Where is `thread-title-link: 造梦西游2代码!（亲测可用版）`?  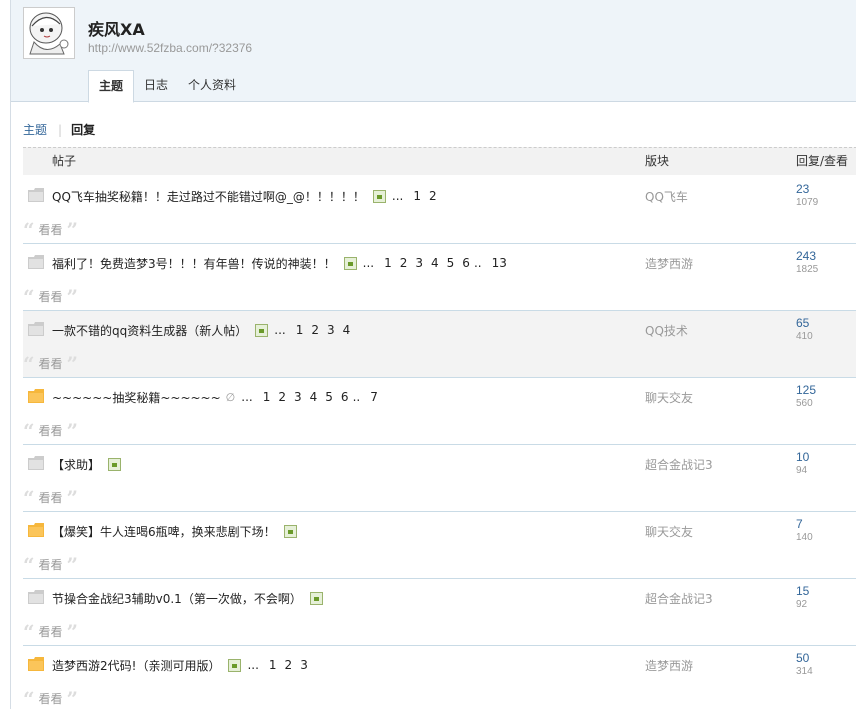
thread-title-link: 造梦西游2代码!（亲测可用版） is located at coordinates (136, 665).